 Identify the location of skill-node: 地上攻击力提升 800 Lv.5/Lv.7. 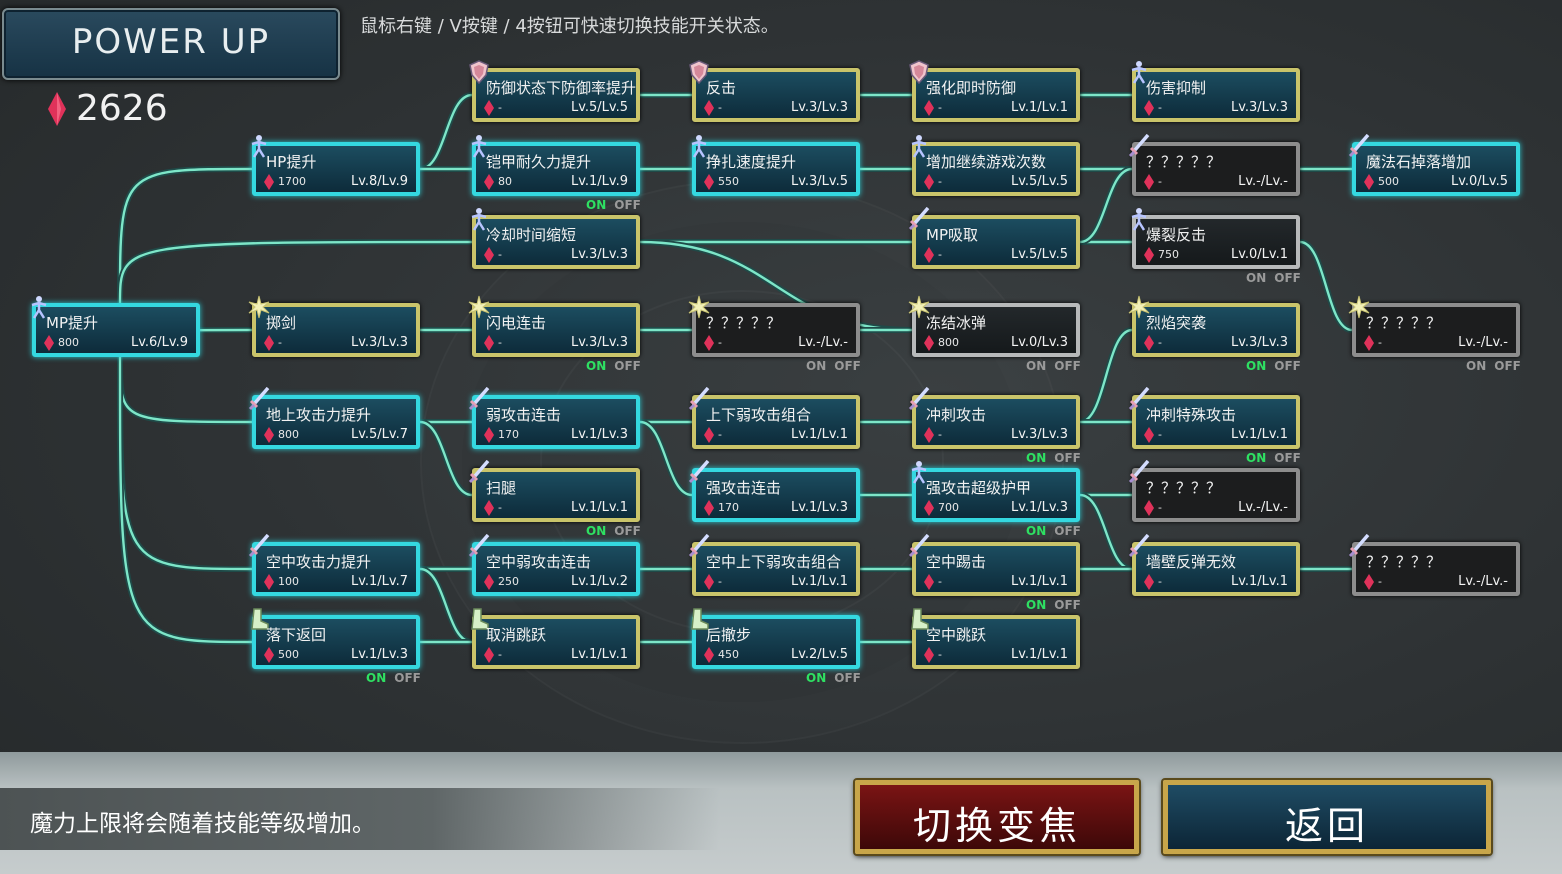
(334, 417).